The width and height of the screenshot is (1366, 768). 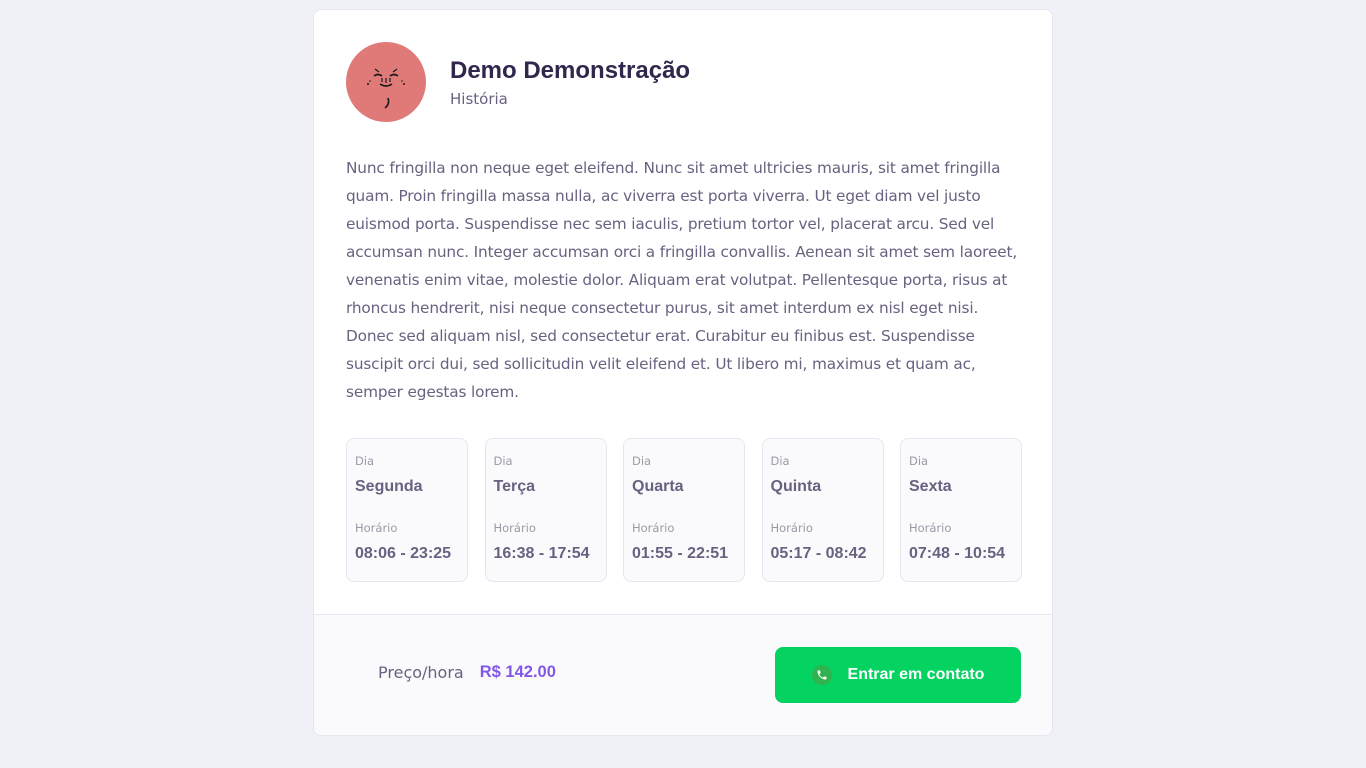 I want to click on day-value: Segunda, so click(x=389, y=486).